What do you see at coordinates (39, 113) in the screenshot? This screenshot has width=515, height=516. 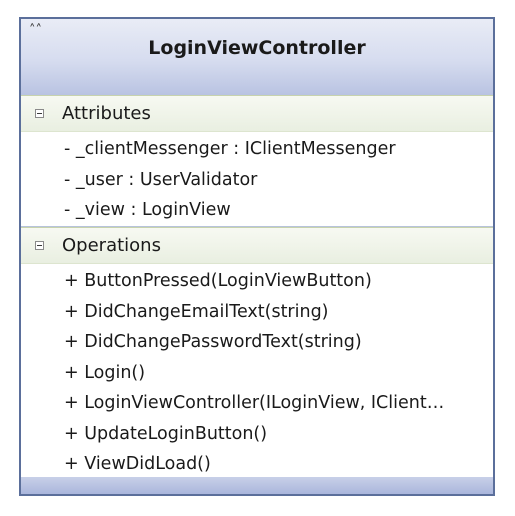 I see `collapse-attributes-icon` at bounding box center [39, 113].